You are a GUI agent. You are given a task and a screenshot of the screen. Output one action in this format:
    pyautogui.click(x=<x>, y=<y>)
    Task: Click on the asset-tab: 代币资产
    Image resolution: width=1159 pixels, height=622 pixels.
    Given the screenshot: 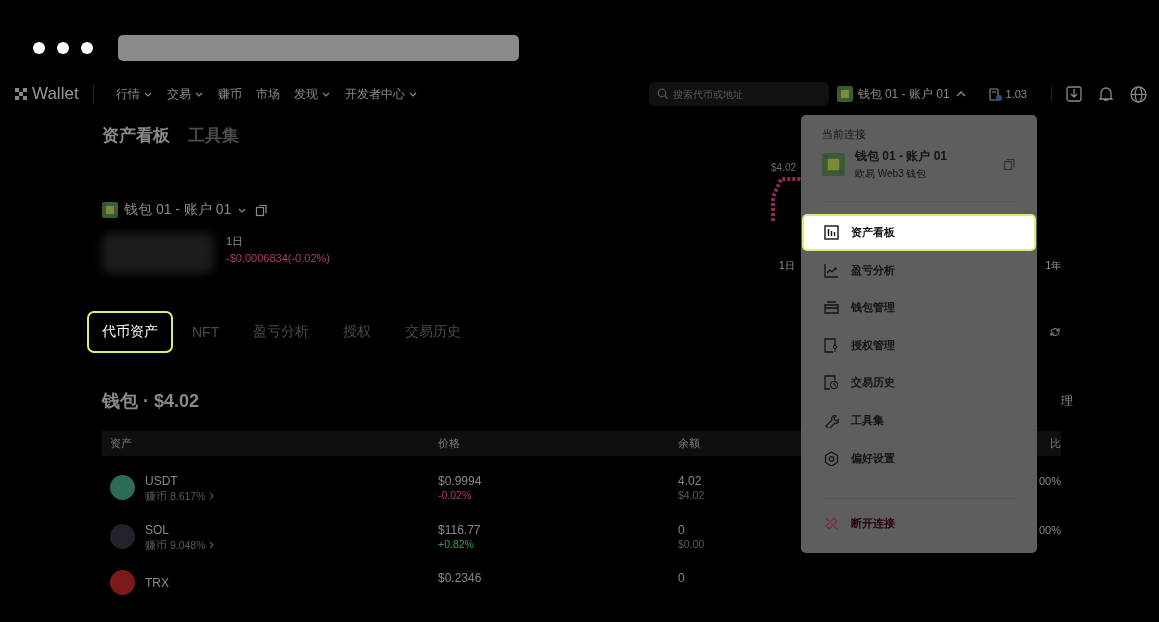 What is the action you would take?
    pyautogui.click(x=130, y=332)
    